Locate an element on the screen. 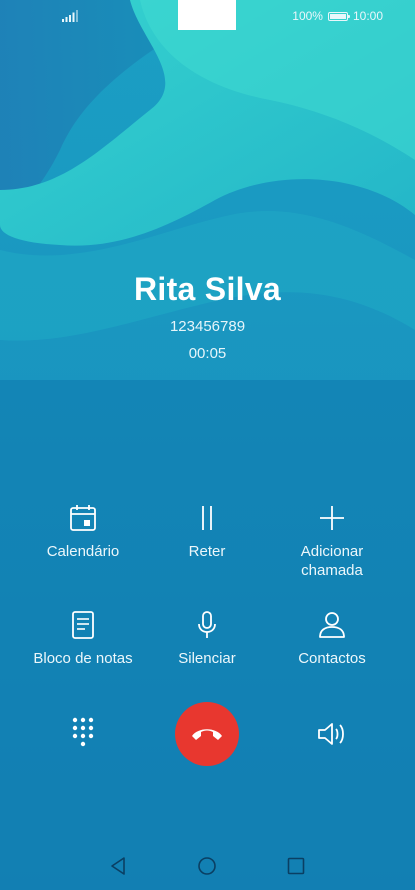  signal-icon is located at coordinates (70, 16).